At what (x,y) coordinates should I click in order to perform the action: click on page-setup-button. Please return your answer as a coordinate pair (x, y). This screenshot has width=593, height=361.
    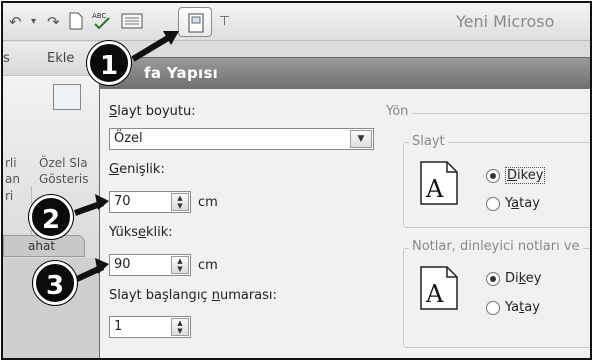
    Looking at the image, I should click on (195, 22).